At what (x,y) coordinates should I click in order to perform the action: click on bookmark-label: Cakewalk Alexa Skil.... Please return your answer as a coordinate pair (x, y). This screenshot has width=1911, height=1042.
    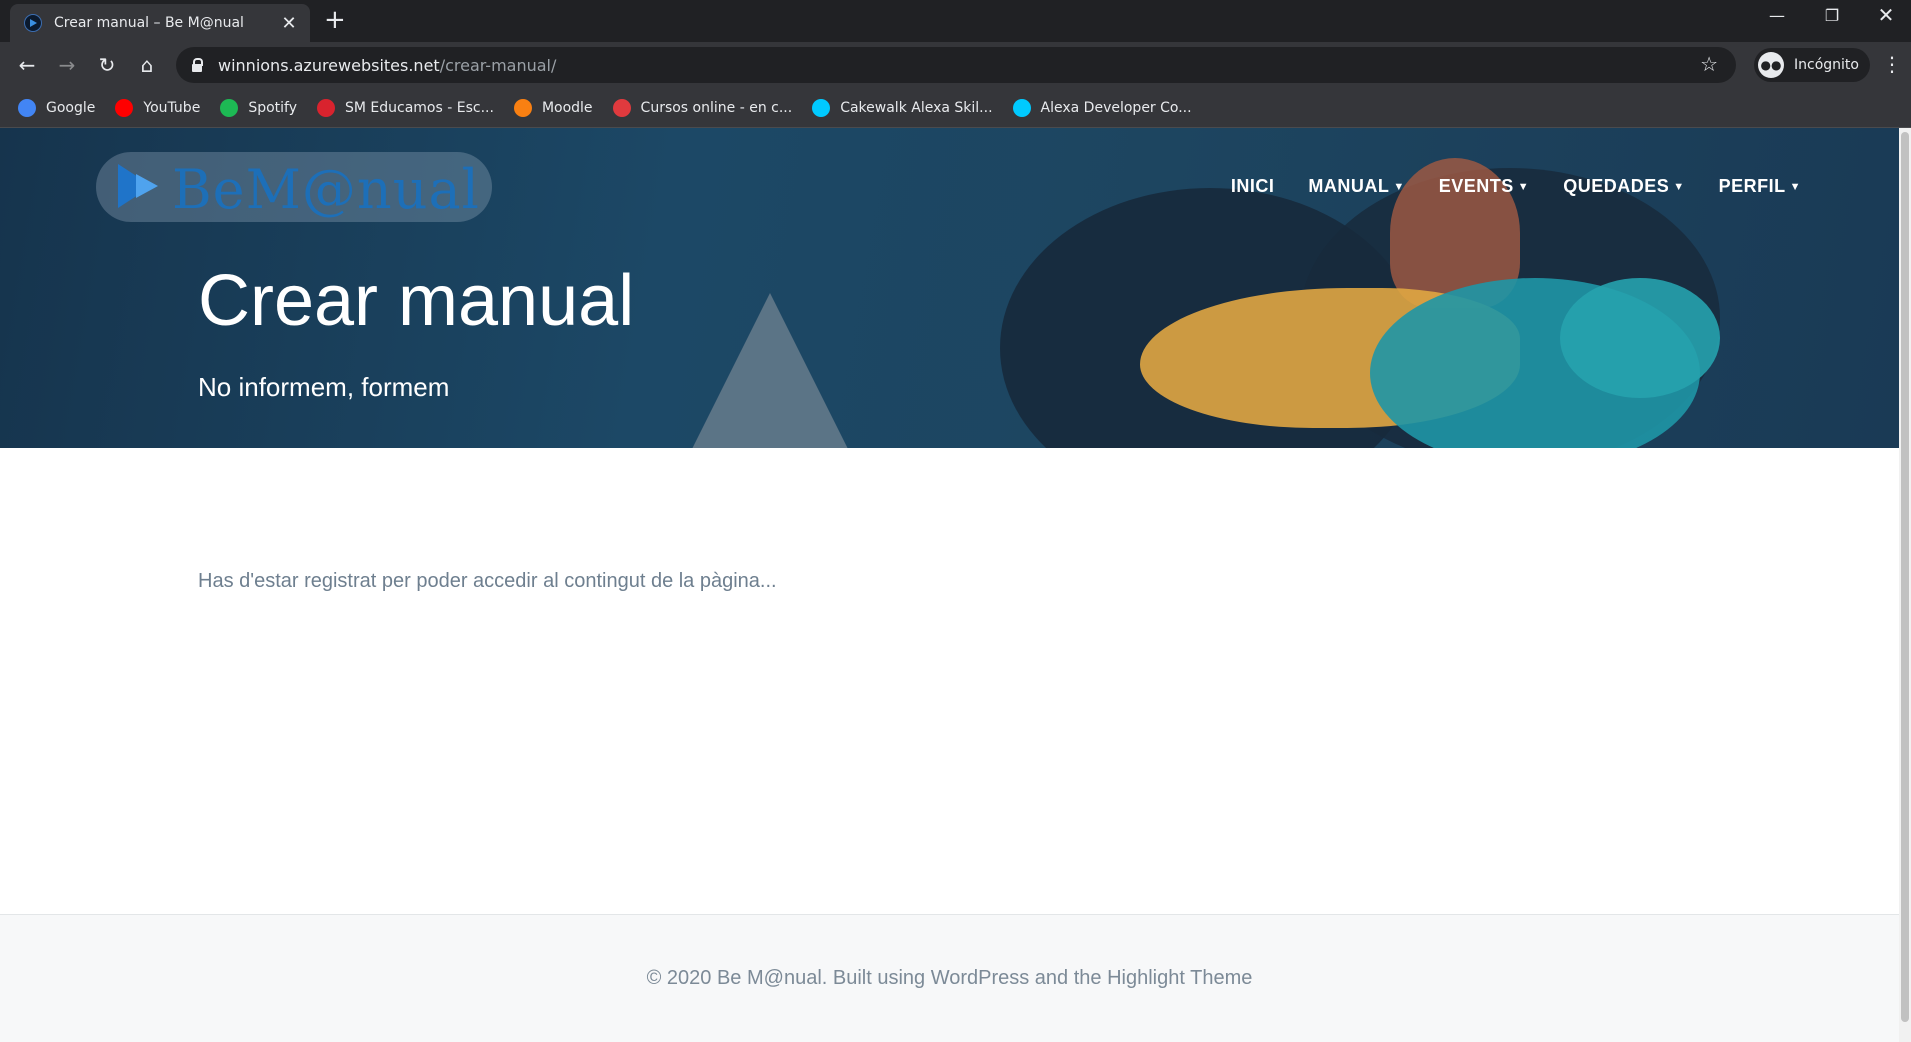
    Looking at the image, I should click on (916, 107).